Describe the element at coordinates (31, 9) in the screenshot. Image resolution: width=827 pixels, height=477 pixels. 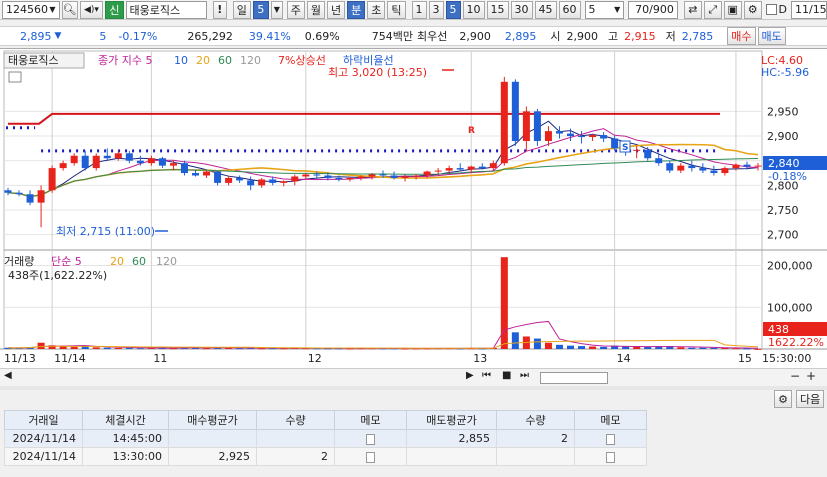
I see `stock-code-input: 124560 ▼` at that location.